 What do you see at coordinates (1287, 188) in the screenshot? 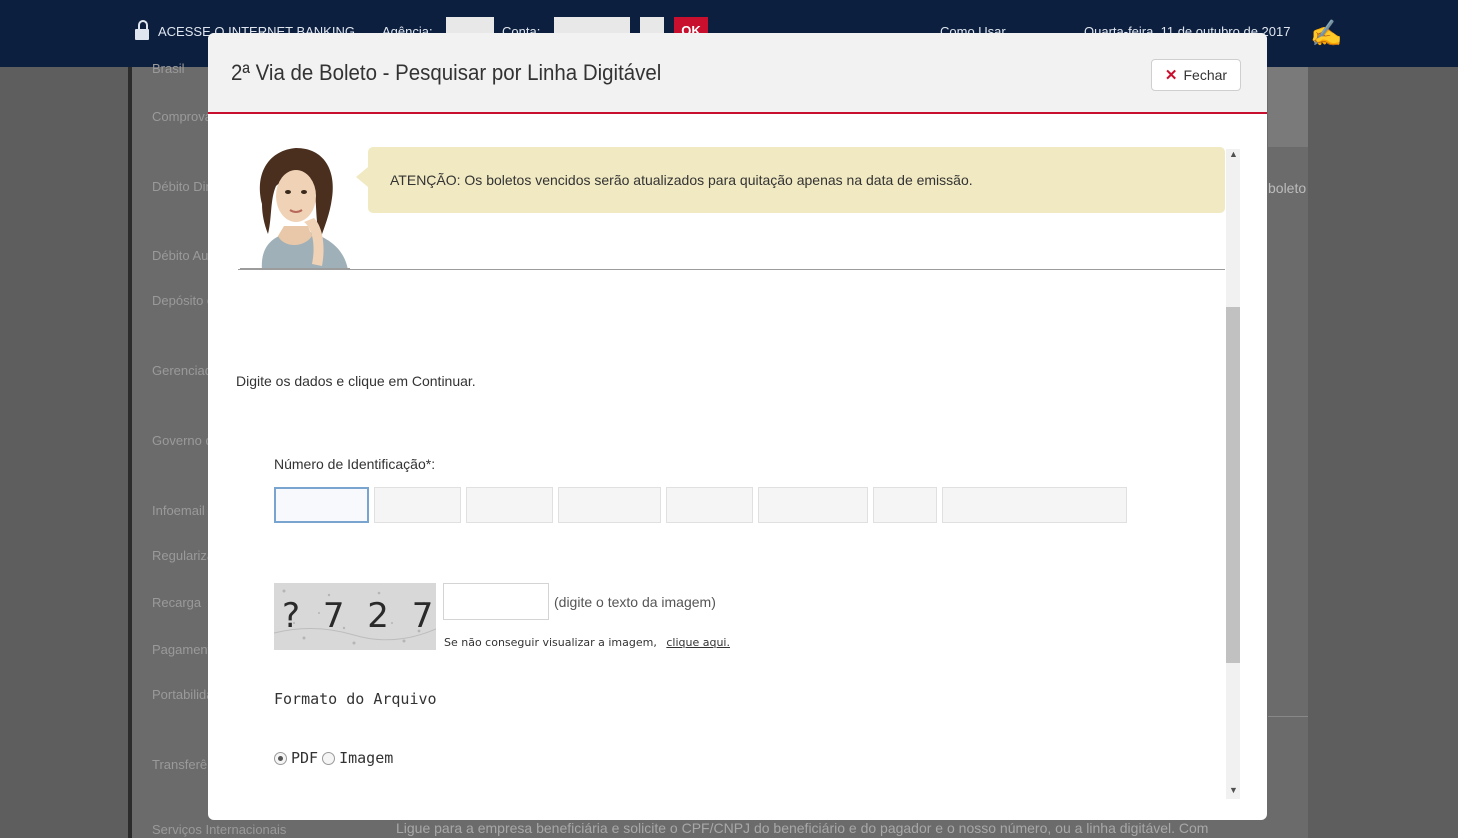
I see `background-text: boleto` at bounding box center [1287, 188].